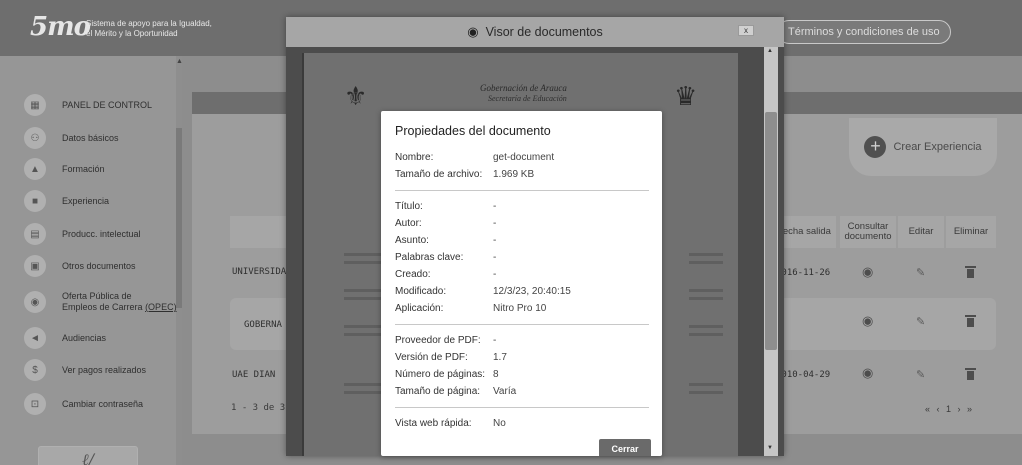 The height and width of the screenshot is (465, 1022). I want to click on sidebar-item-panel-de-control: ▦ PANEL DE CONTROL, so click(88, 105).